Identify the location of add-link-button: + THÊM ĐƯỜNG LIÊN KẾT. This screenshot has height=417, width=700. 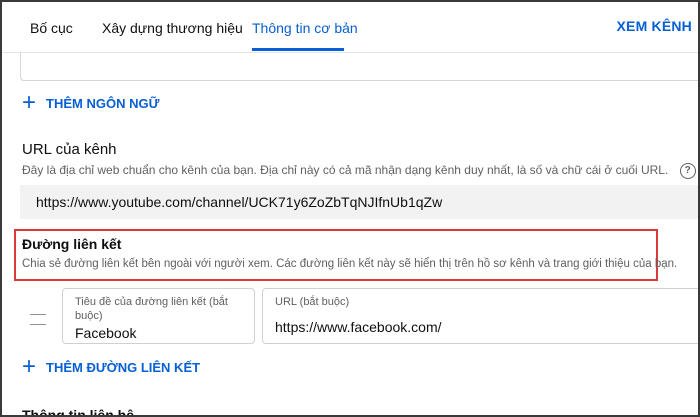
(111, 366).